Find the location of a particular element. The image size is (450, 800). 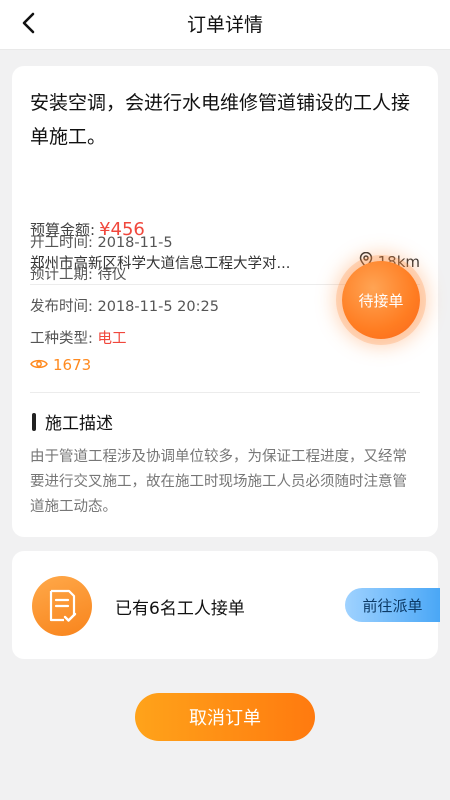

duration-row: 预计工期: 待仪 is located at coordinates (78, 273).